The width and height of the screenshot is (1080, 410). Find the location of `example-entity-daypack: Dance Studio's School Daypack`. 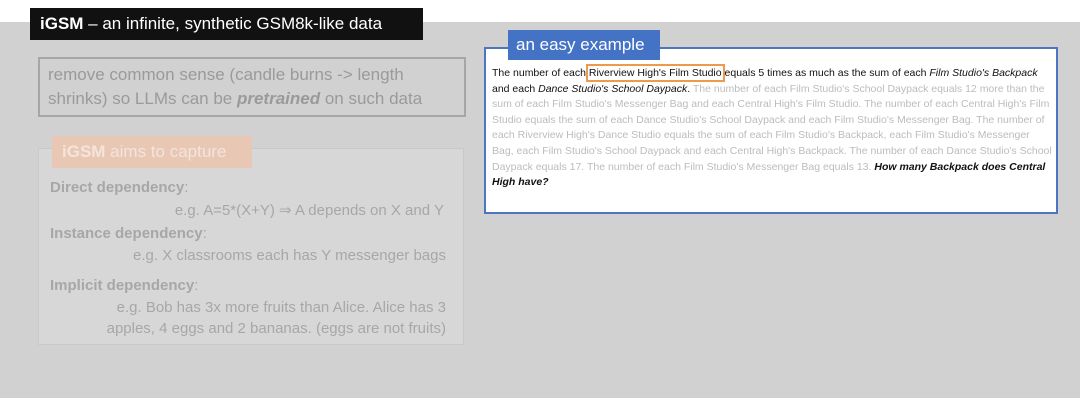

example-entity-daypack: Dance Studio's School Daypack is located at coordinates (613, 88).